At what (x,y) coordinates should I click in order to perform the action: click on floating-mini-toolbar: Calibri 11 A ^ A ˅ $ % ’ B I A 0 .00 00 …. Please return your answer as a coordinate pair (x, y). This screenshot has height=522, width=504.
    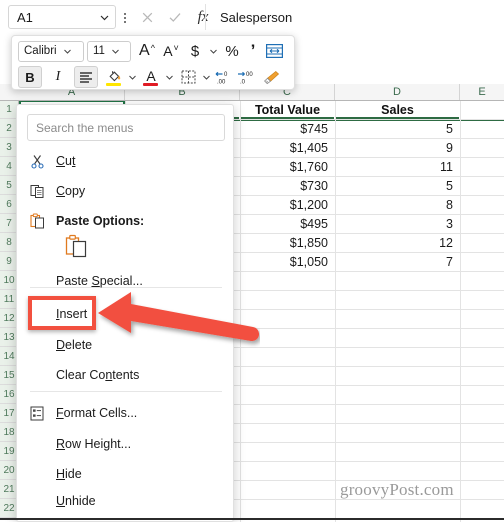
    Looking at the image, I should click on (153, 62).